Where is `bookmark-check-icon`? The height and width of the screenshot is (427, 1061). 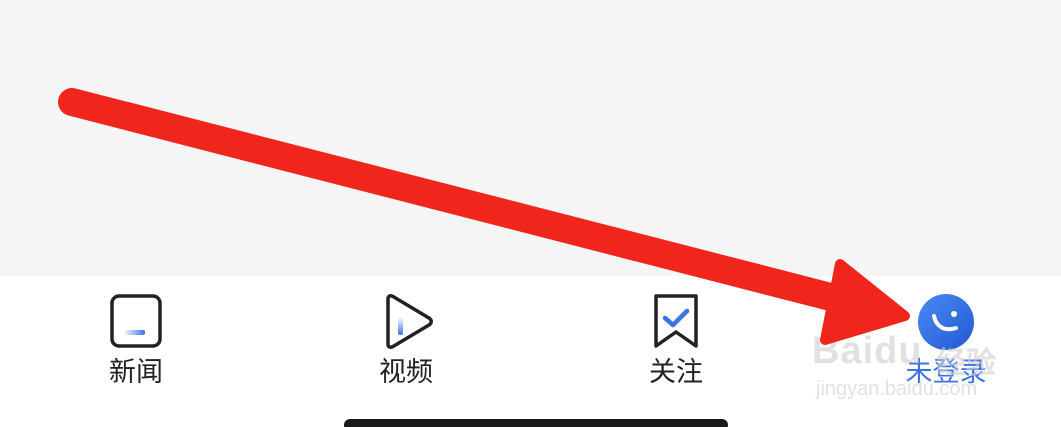
bookmark-check-icon is located at coordinates (676, 321).